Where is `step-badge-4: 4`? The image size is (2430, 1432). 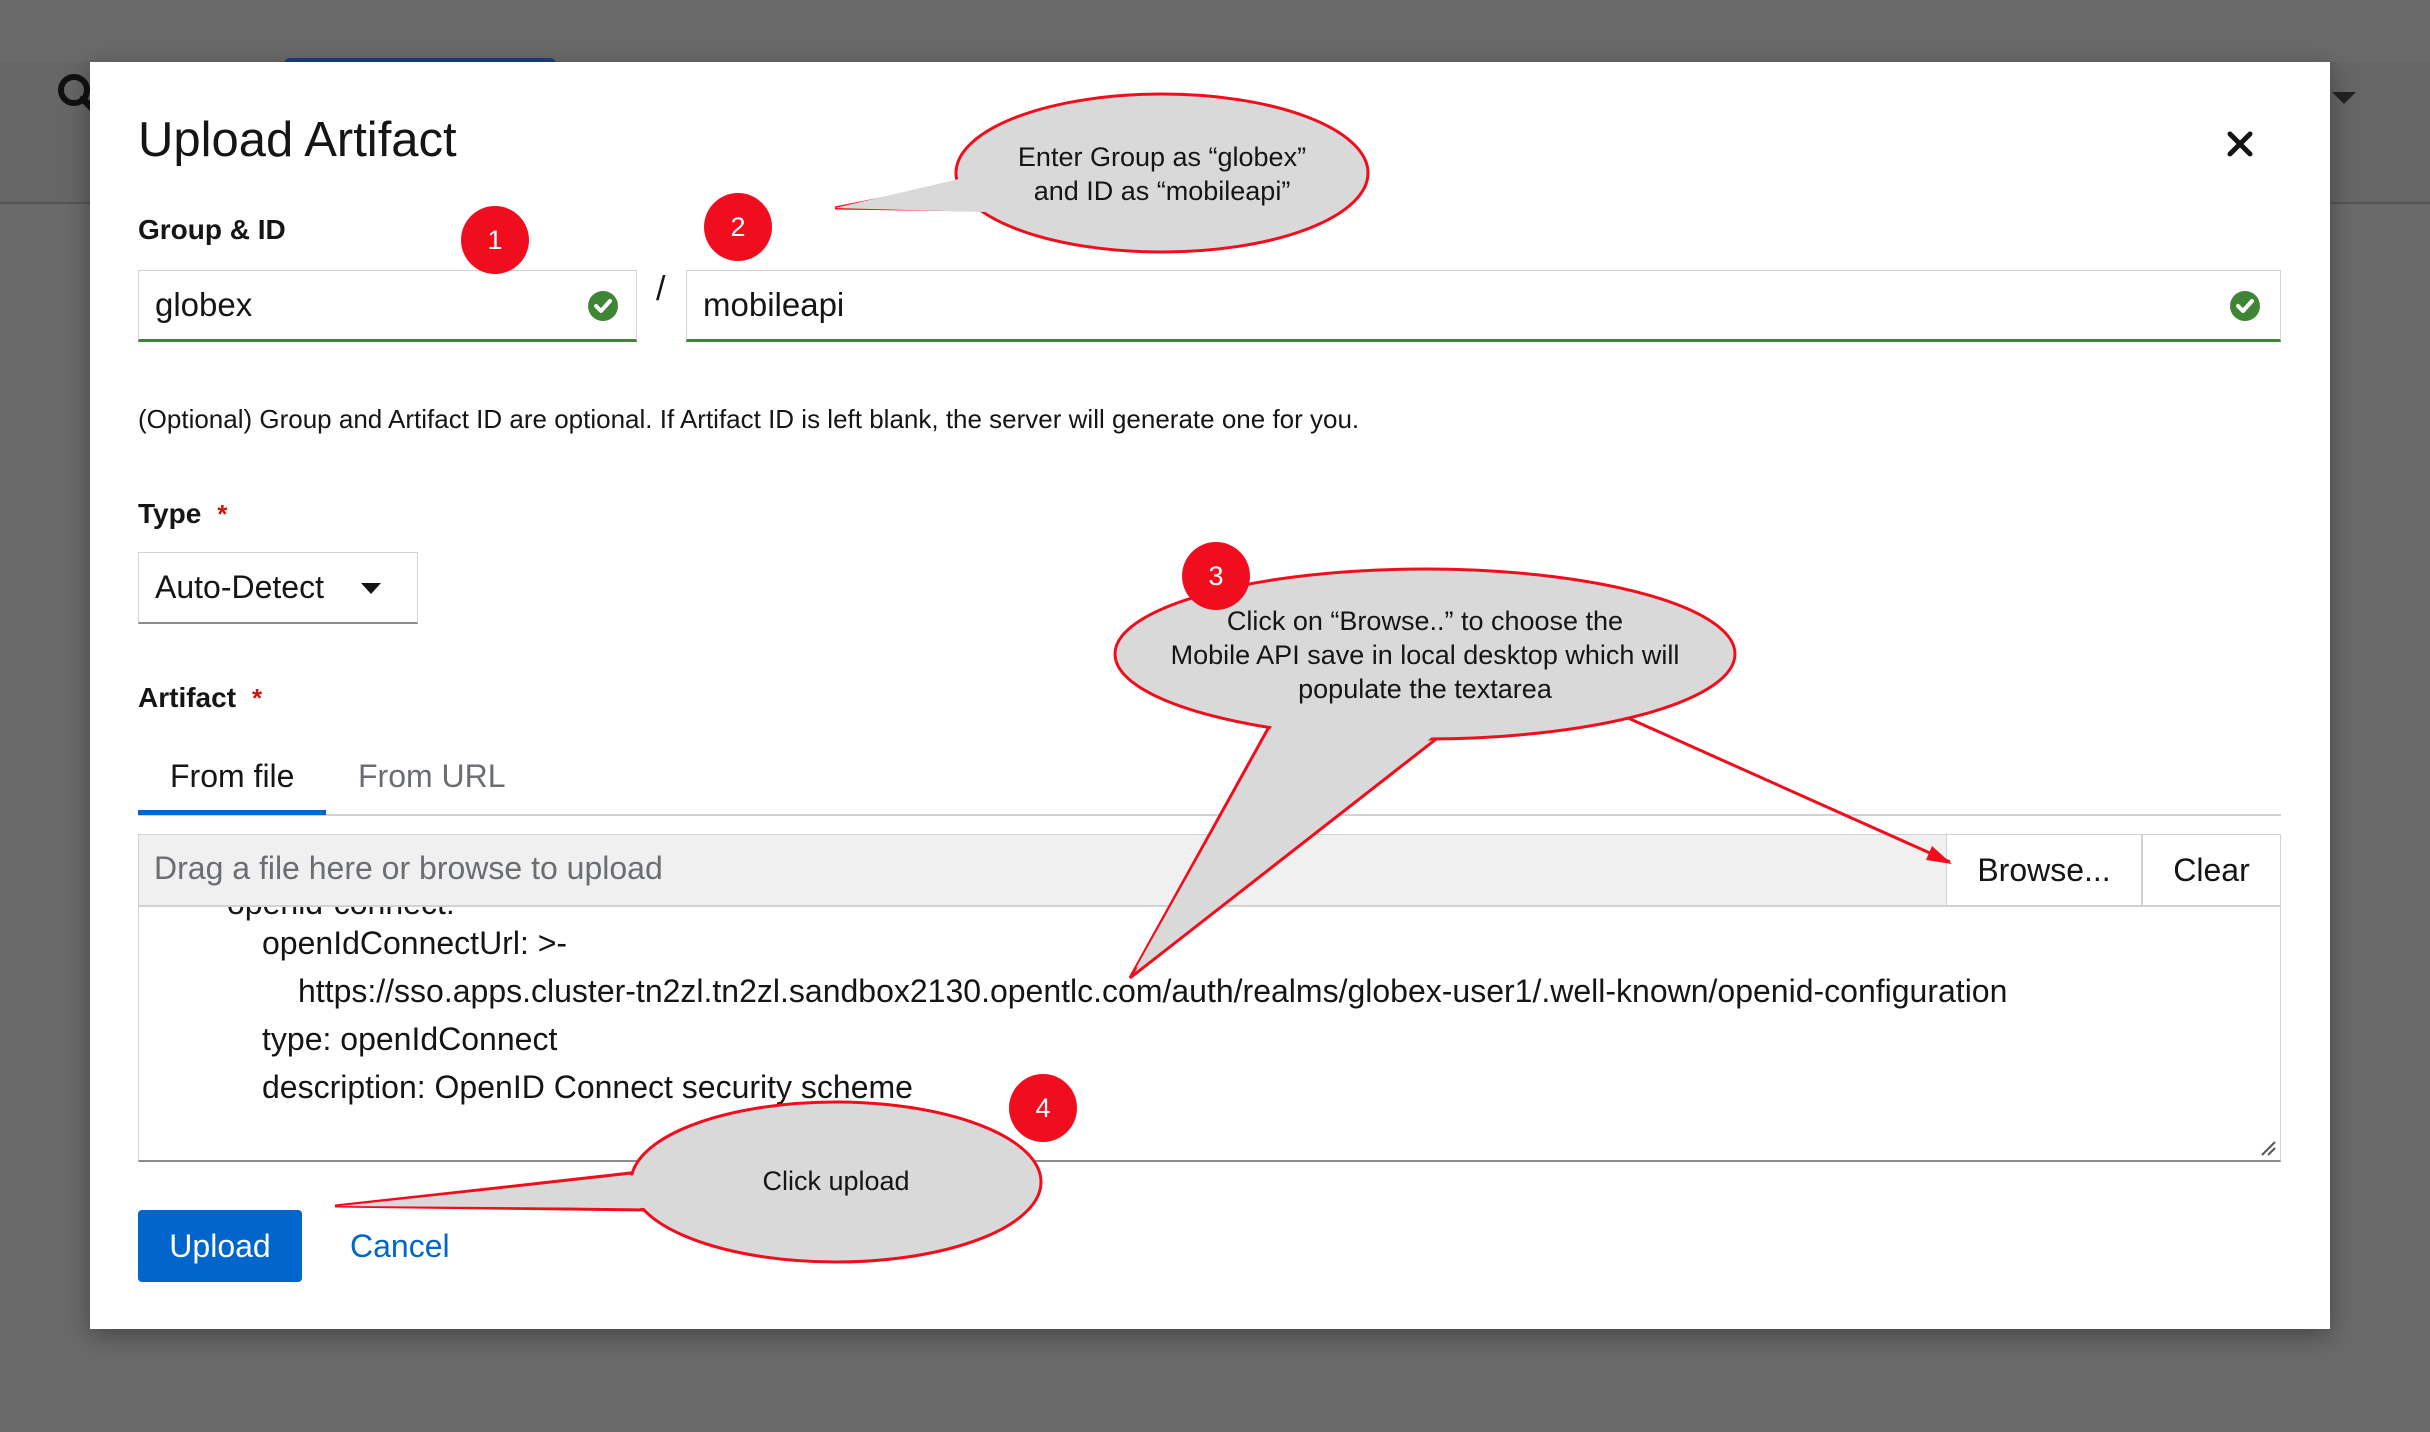
step-badge-4: 4 is located at coordinates (1043, 1108).